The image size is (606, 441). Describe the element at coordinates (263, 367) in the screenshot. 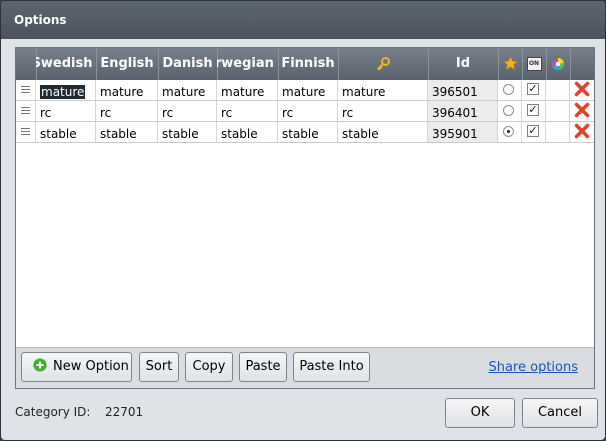

I see `paste-button: Paste` at that location.